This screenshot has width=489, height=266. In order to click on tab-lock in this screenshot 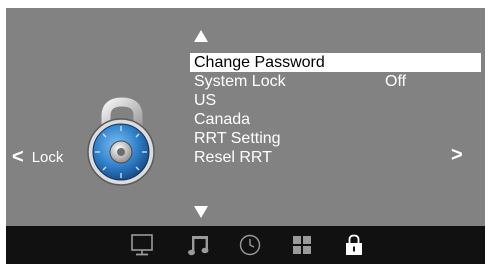, I will do `click(354, 245)`.